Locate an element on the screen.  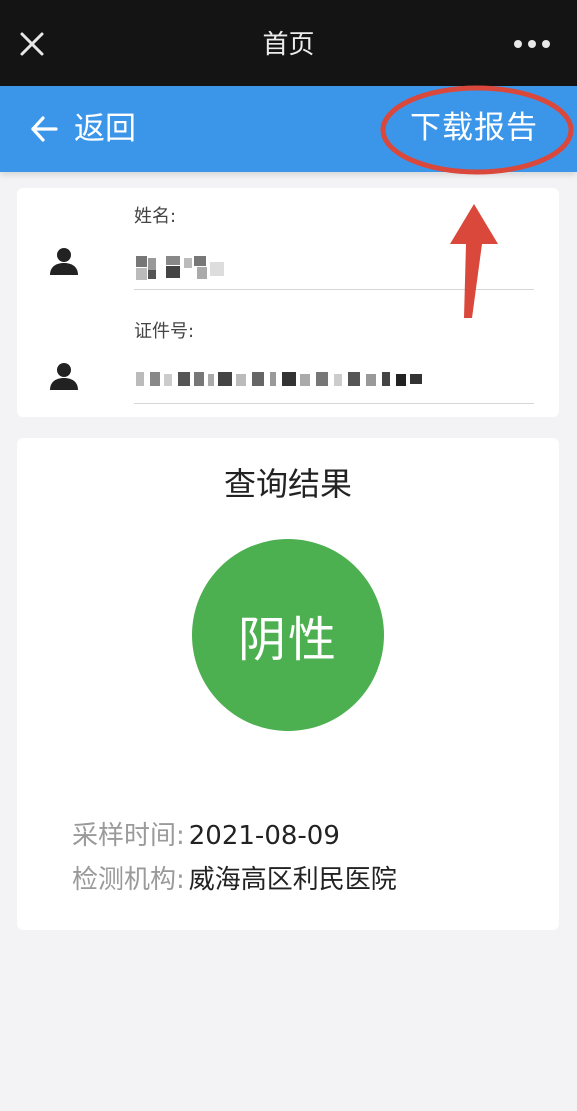
name-divider is located at coordinates (334, 289).